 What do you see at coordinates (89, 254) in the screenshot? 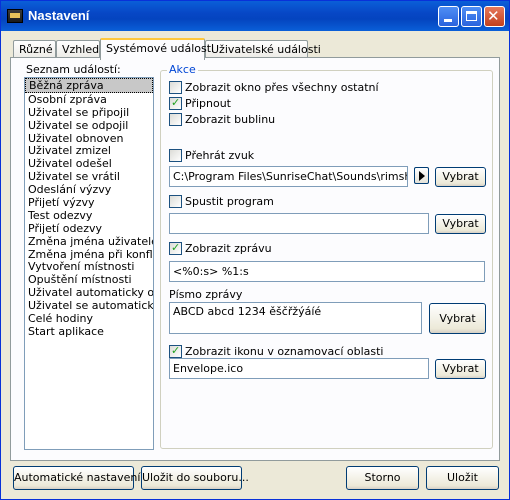
I see `list-item: Změna jména při konfliktu` at bounding box center [89, 254].